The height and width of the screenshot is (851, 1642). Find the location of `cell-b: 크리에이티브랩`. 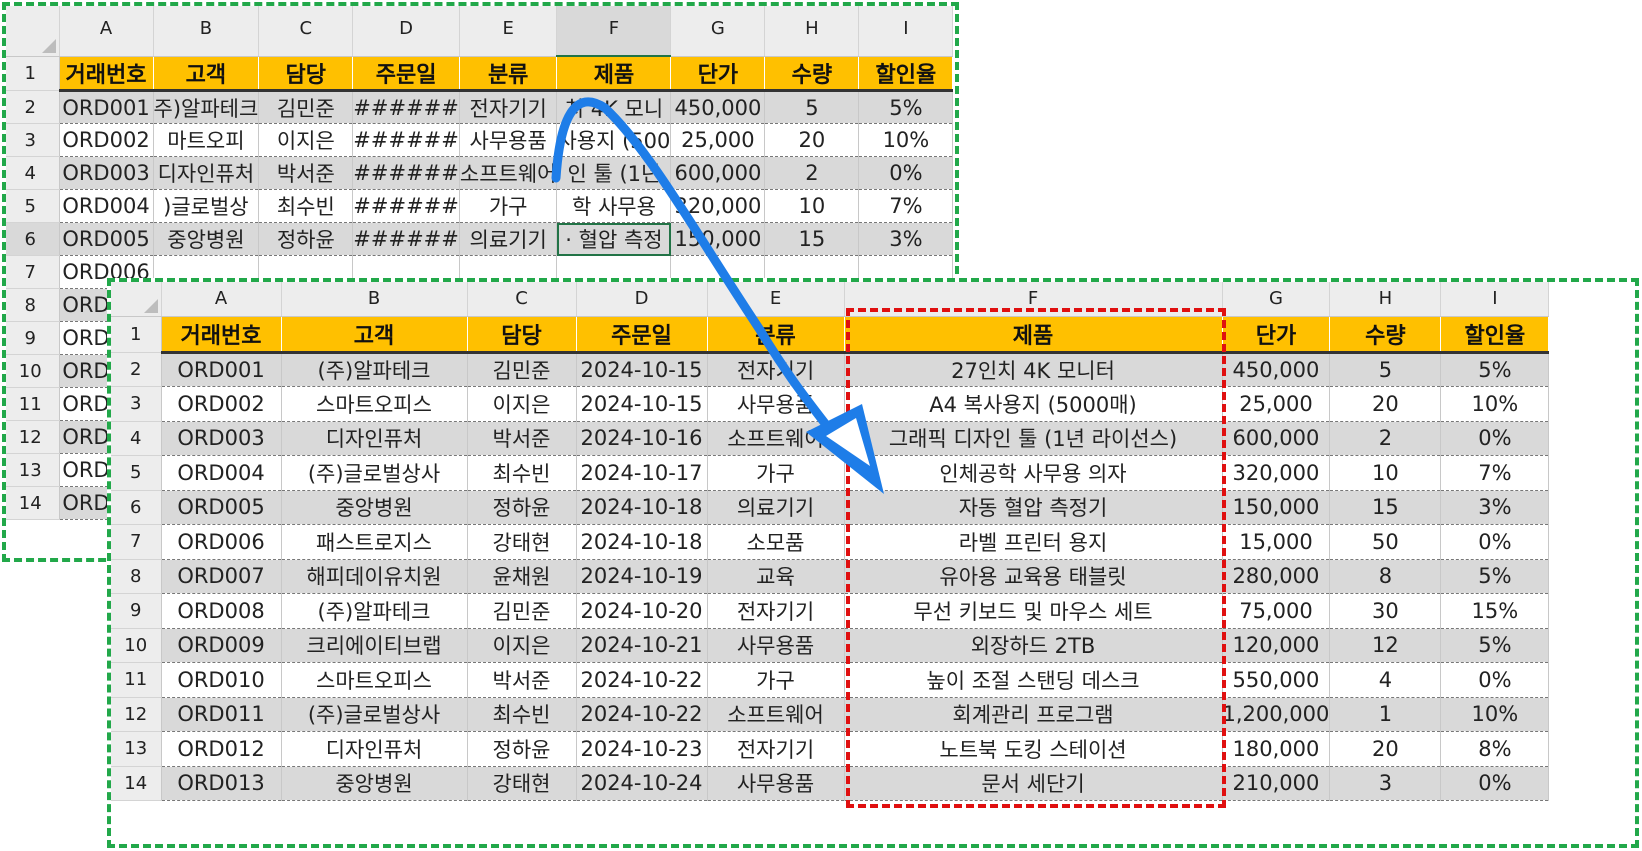

cell-b: 크리에이티브랩 is located at coordinates (374, 645).